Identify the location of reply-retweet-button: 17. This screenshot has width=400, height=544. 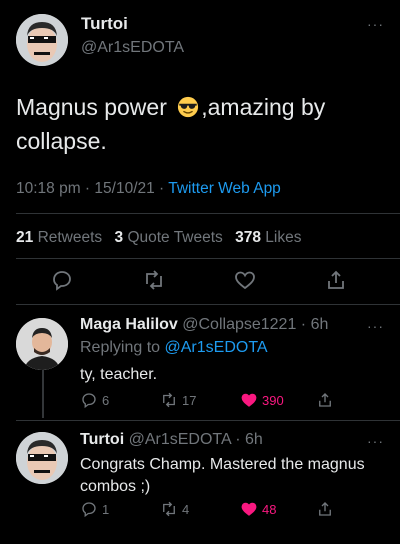
(178, 400).